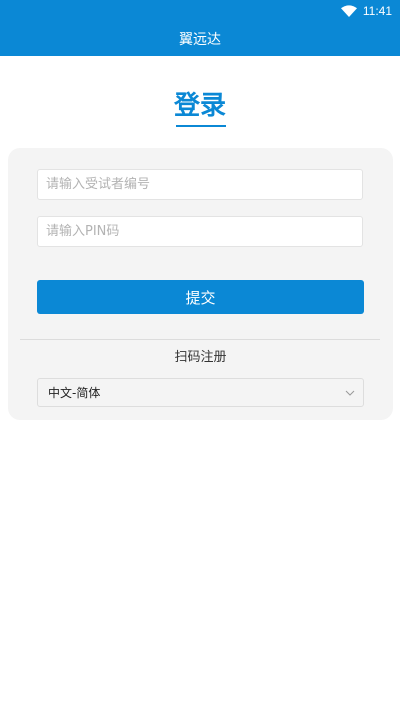 This screenshot has height=711, width=400. I want to click on chevron-down-icon, so click(350, 393).